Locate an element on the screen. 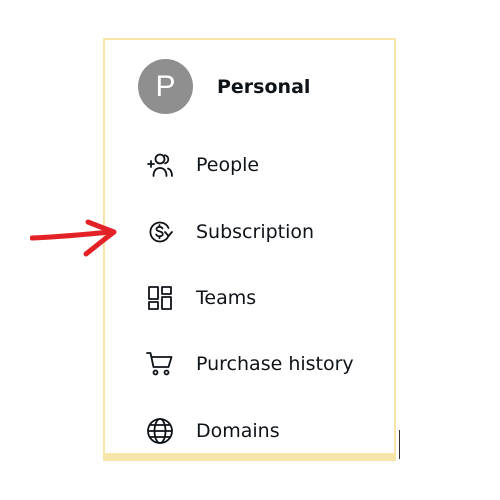  teams-grid-icon is located at coordinates (160, 298).